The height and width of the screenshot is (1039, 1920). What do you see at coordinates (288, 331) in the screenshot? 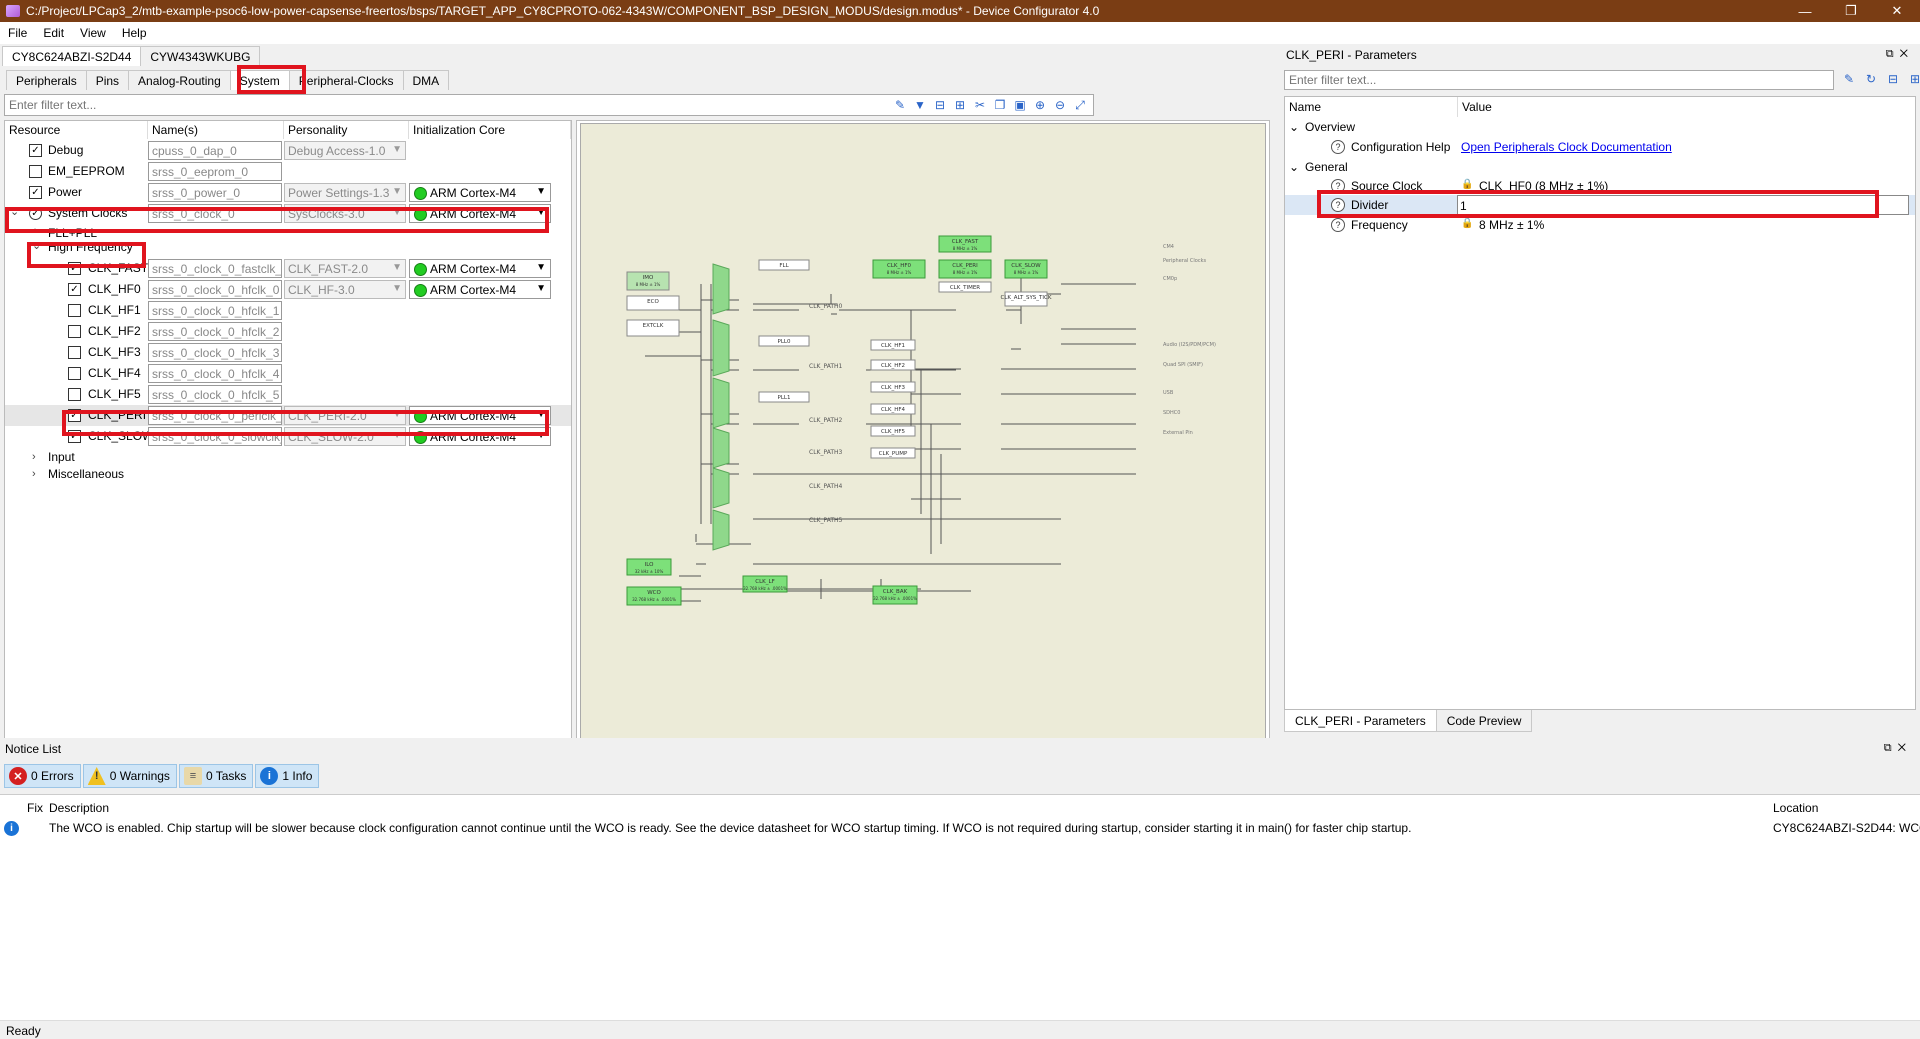
I see `tree-row-clk-hf2: CLK_HF2 srss_0_clock_0_hfclk_2` at bounding box center [288, 331].